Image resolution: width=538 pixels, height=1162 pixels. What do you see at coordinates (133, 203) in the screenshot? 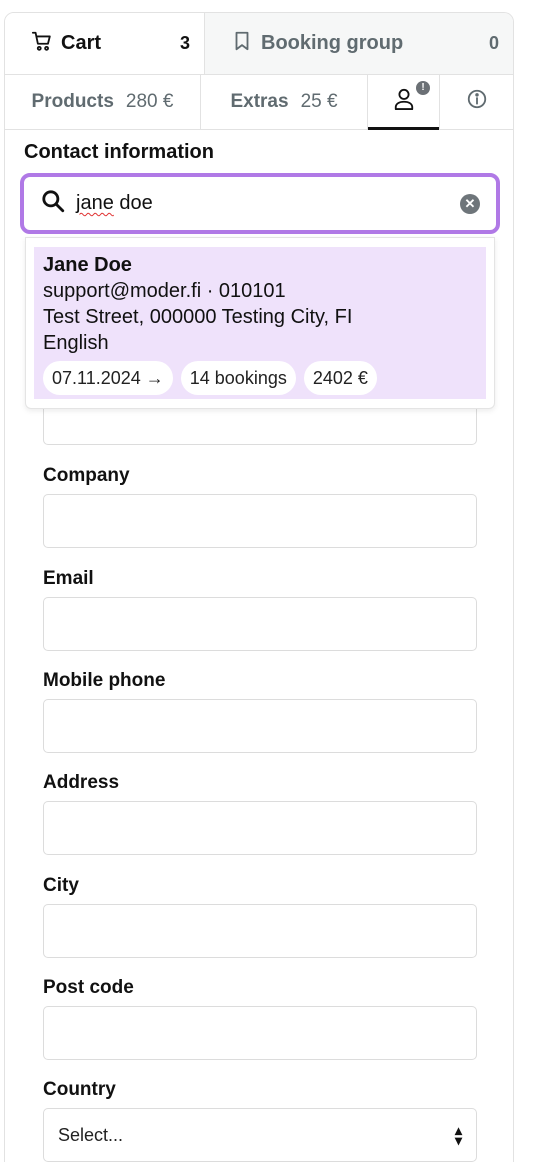
I see `search-value-rest: doe` at bounding box center [133, 203].